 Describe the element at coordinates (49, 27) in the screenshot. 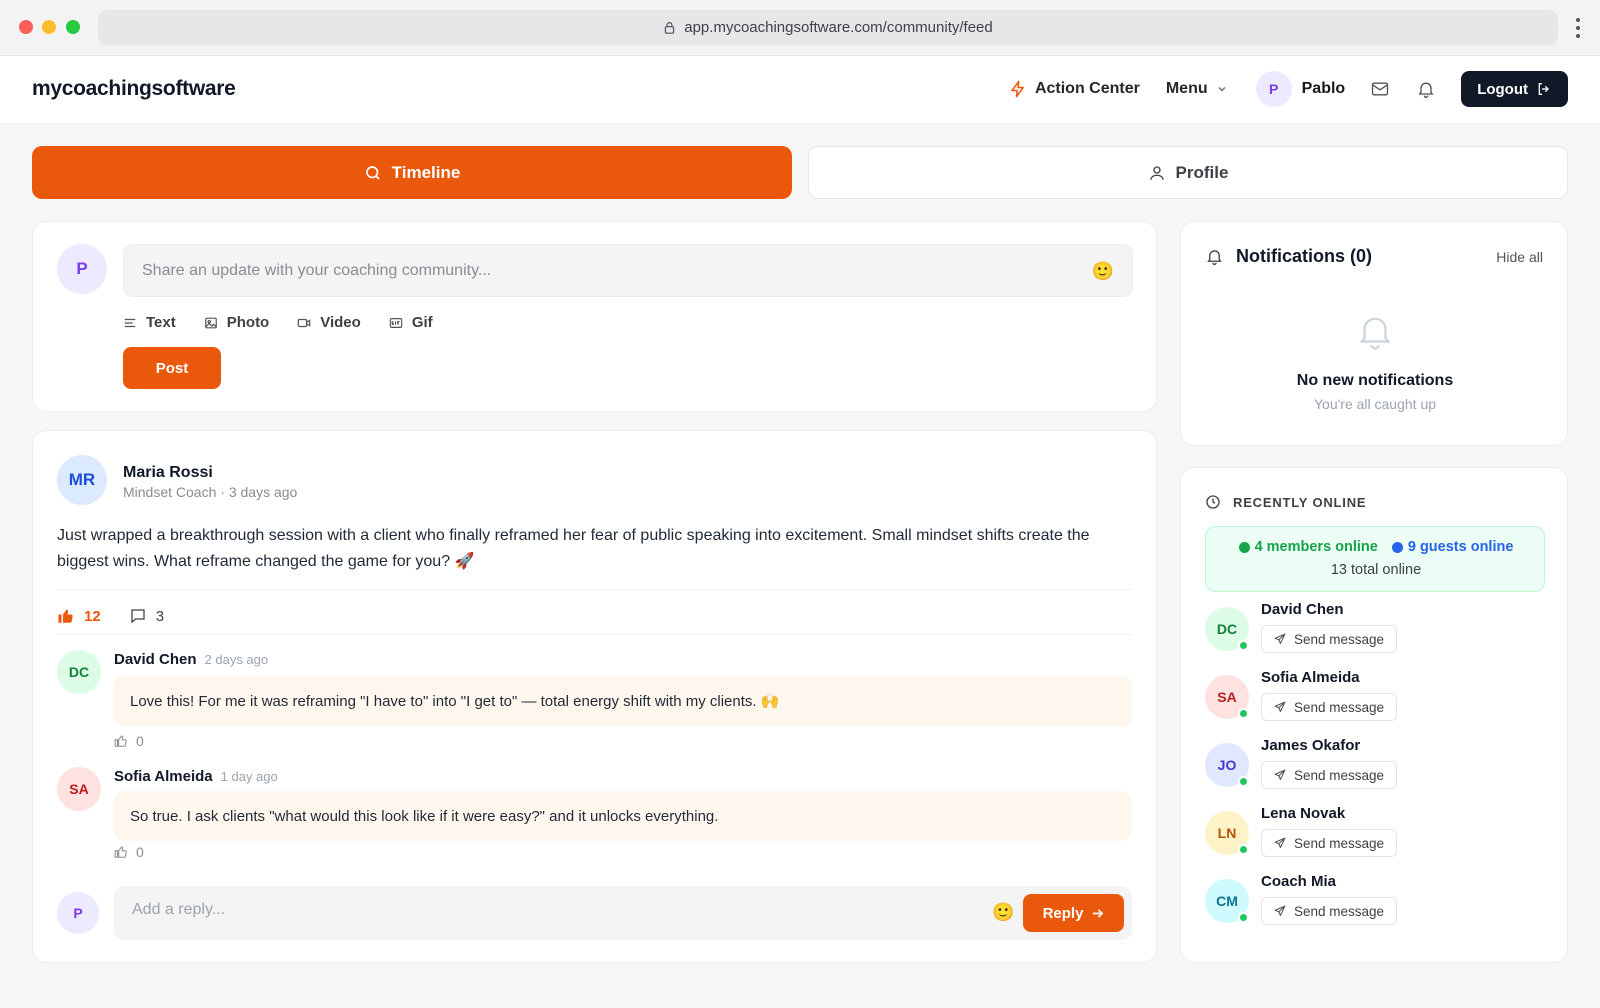

I see `minimize-window-button` at that location.